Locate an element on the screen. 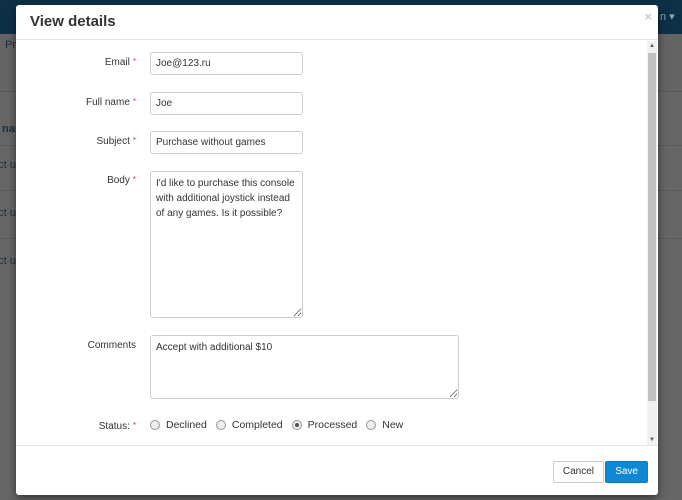  scrollbar-thumb is located at coordinates (652, 227).